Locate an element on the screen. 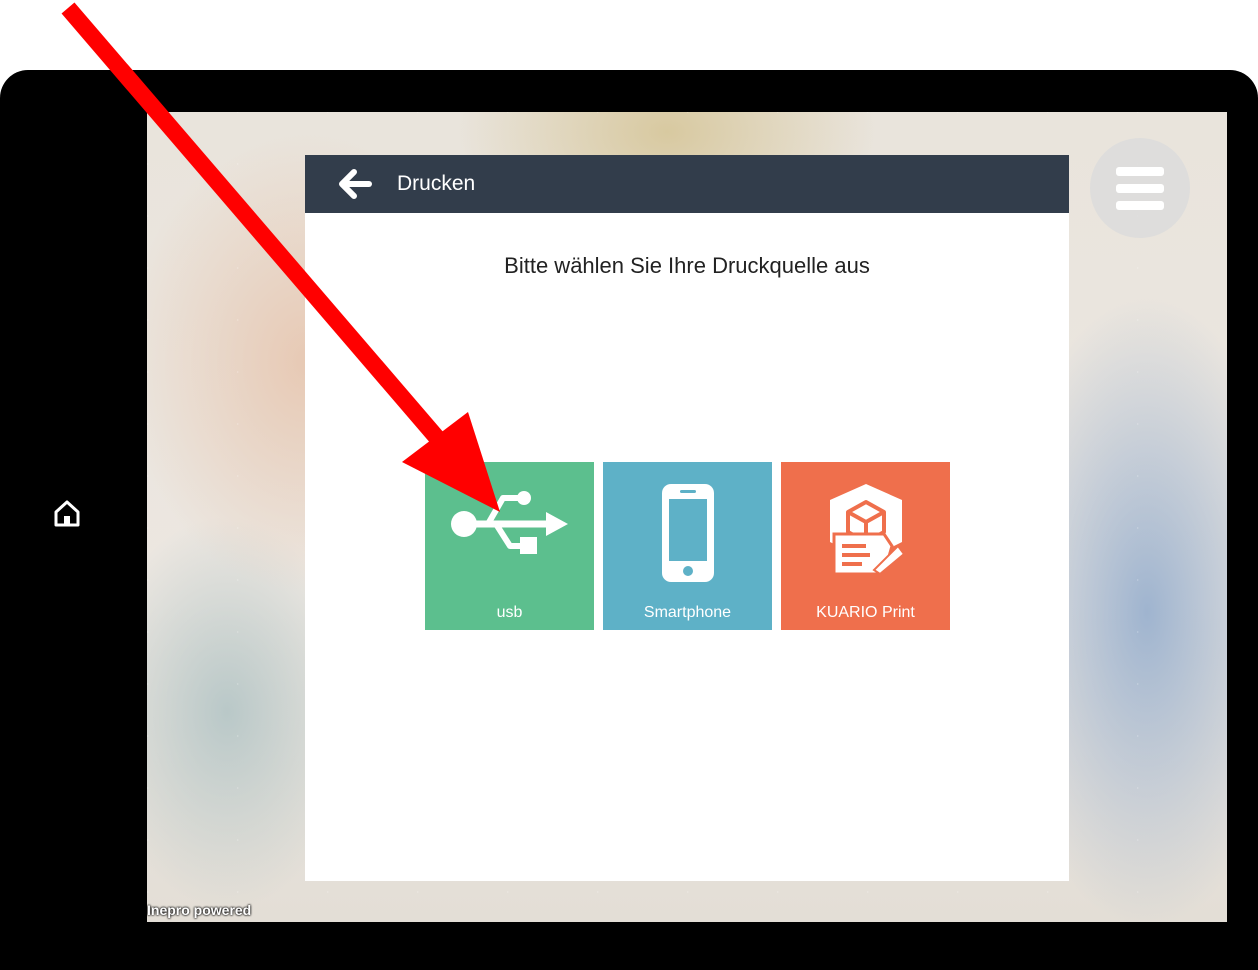 Image resolution: width=1258 pixels, height=970 pixels. back-arrow-icon is located at coordinates (355, 184).